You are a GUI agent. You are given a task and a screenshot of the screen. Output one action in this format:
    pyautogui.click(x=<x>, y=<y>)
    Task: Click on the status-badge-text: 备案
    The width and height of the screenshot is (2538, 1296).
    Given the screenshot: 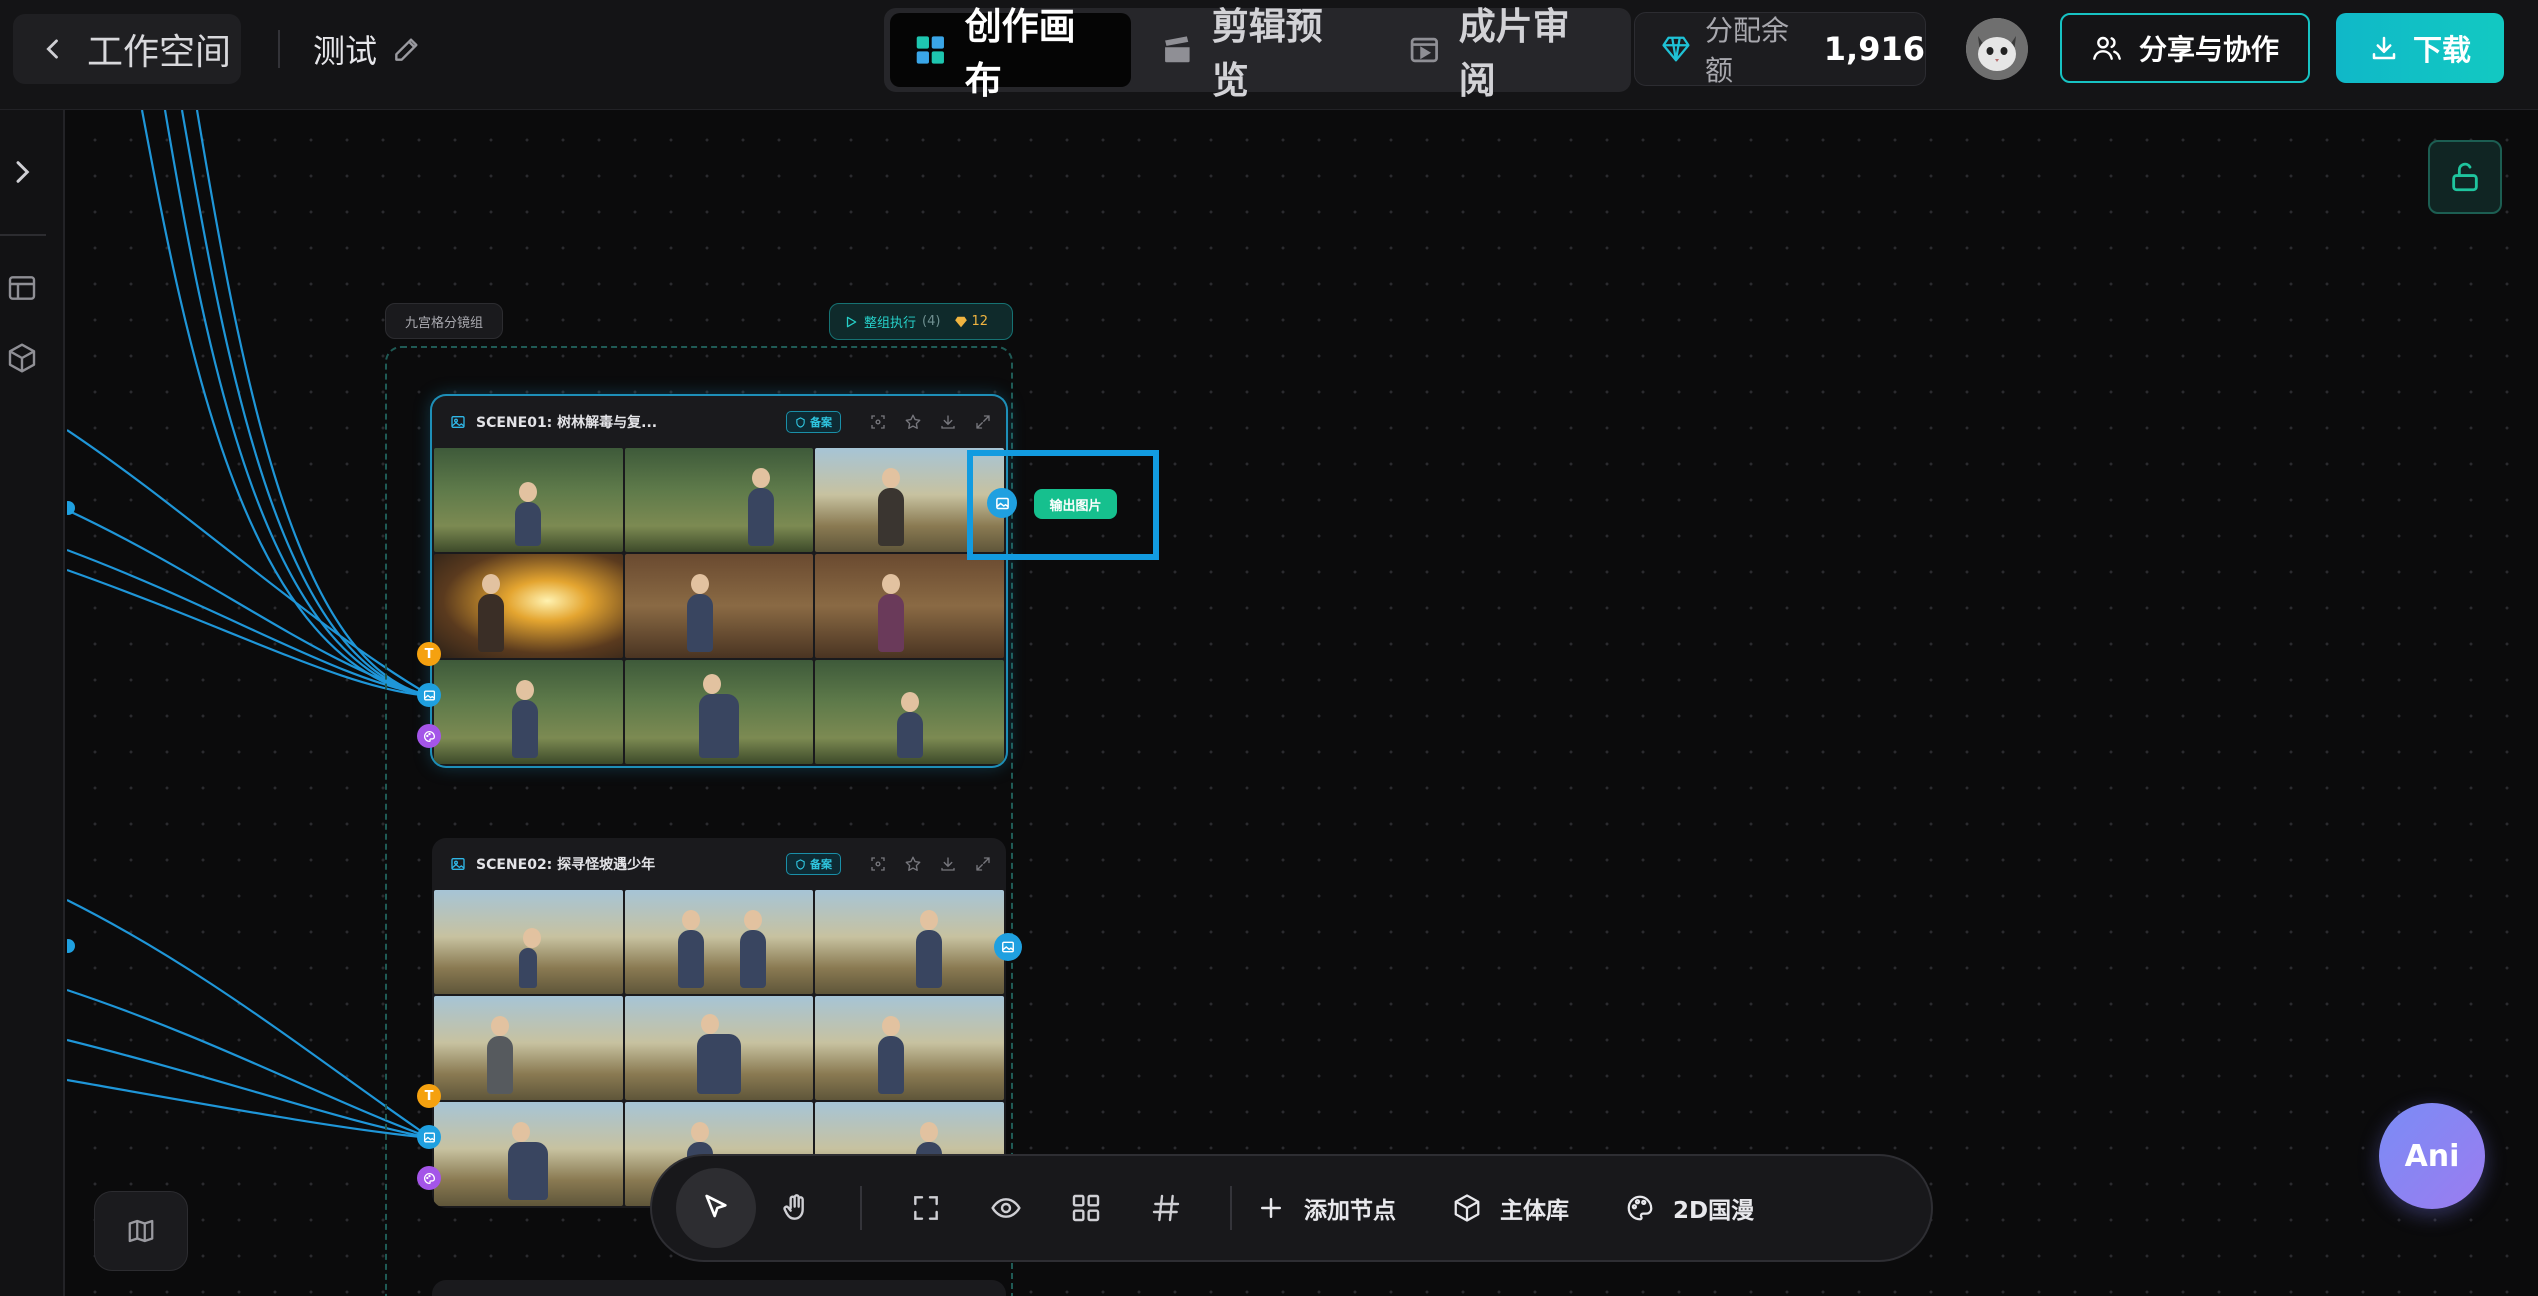 What is the action you would take?
    pyautogui.click(x=821, y=422)
    